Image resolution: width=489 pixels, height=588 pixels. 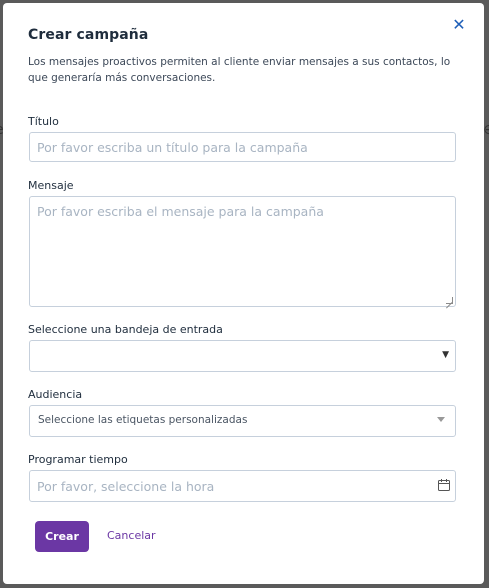 What do you see at coordinates (131, 535) in the screenshot?
I see `cancel-button: Cancelar` at bounding box center [131, 535].